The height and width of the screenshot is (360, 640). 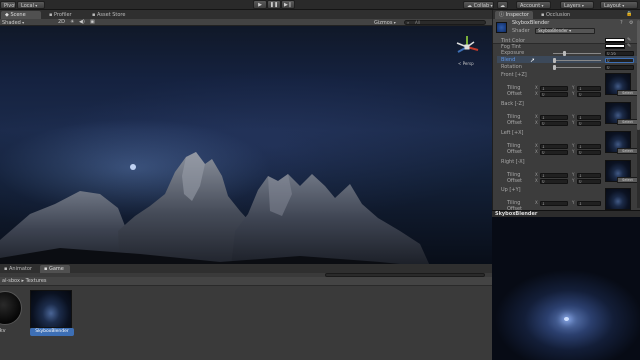 What do you see at coordinates (577, 5) in the screenshot?
I see `layers-dropdown: Layers` at bounding box center [577, 5].